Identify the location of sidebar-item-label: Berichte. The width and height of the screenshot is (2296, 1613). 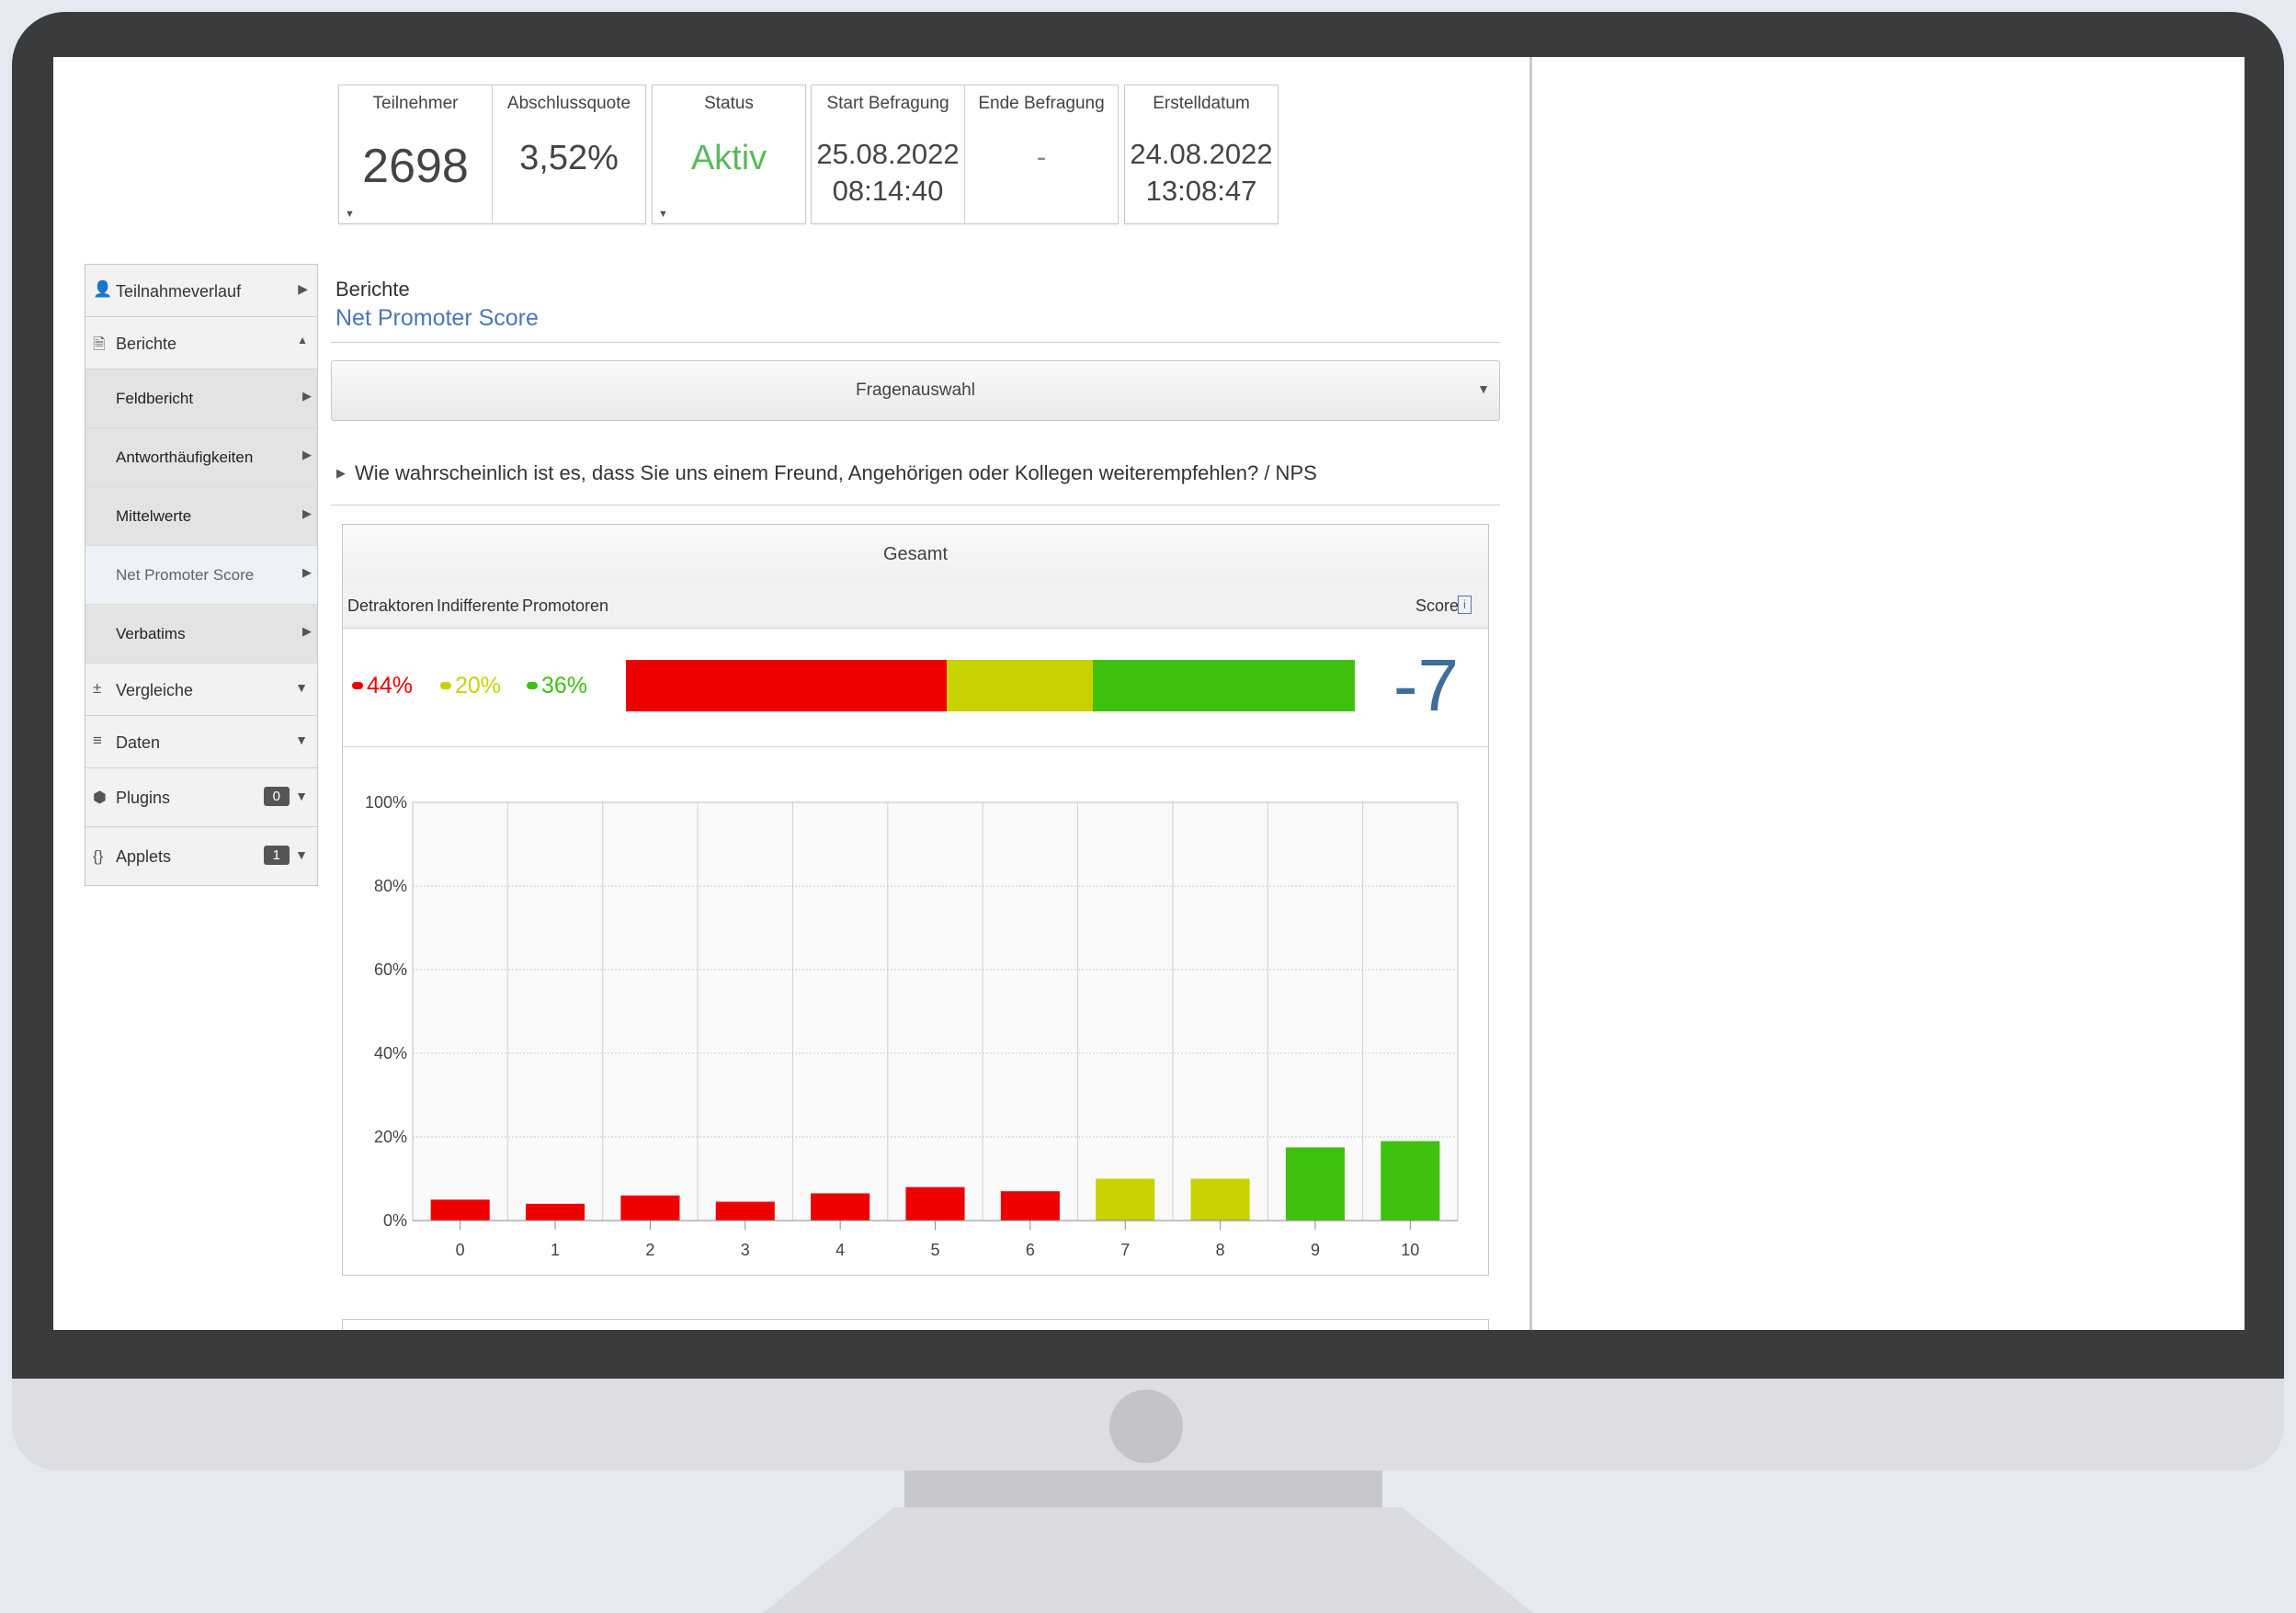
(147, 344).